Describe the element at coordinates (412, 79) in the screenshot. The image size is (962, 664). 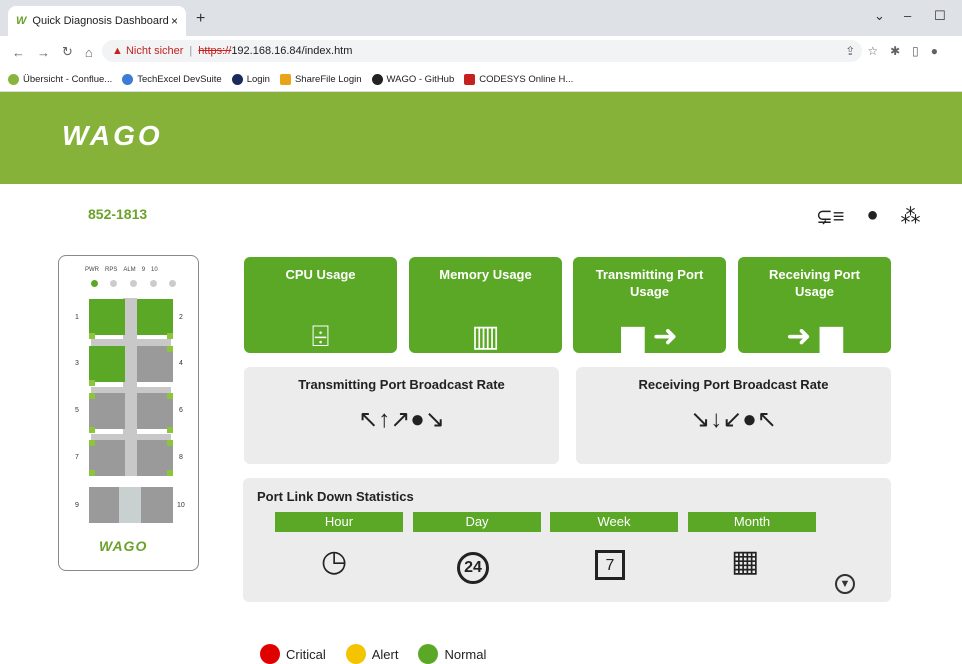
I see `bookmark-github: WAGO - GitHub` at that location.